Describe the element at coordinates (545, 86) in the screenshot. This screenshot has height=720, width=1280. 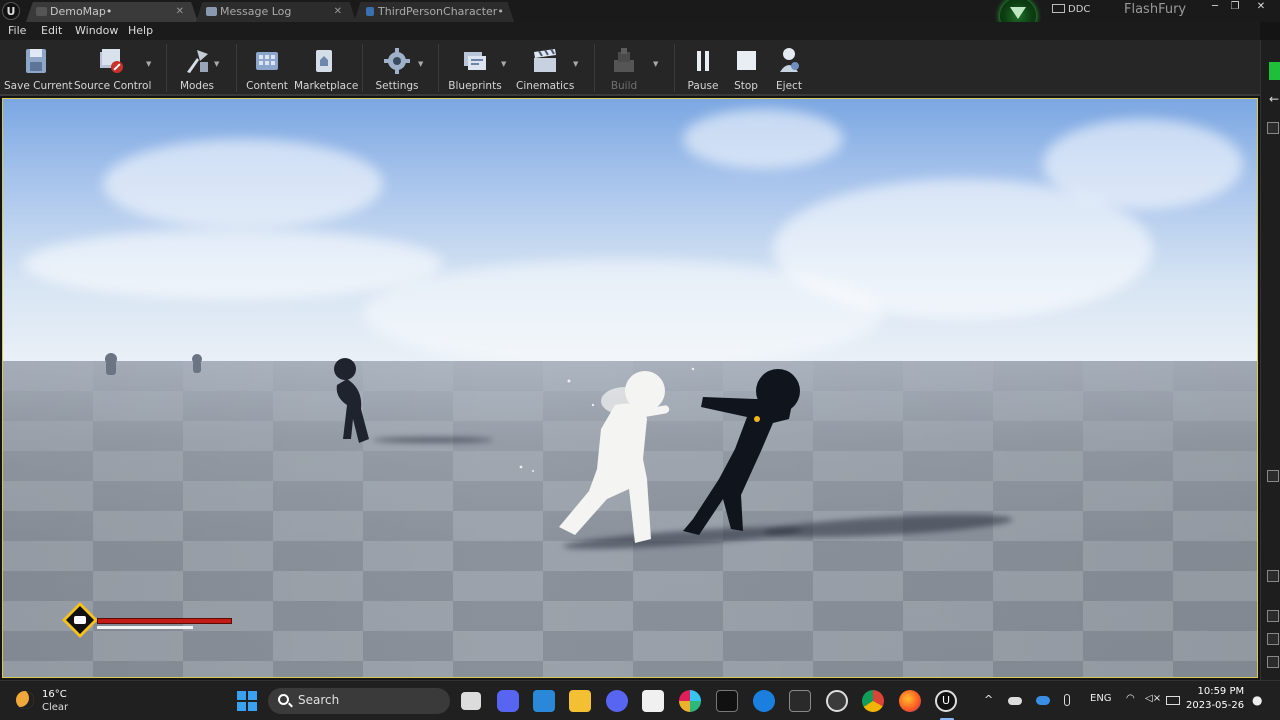
I see `cinematics-label: Cinematics` at that location.